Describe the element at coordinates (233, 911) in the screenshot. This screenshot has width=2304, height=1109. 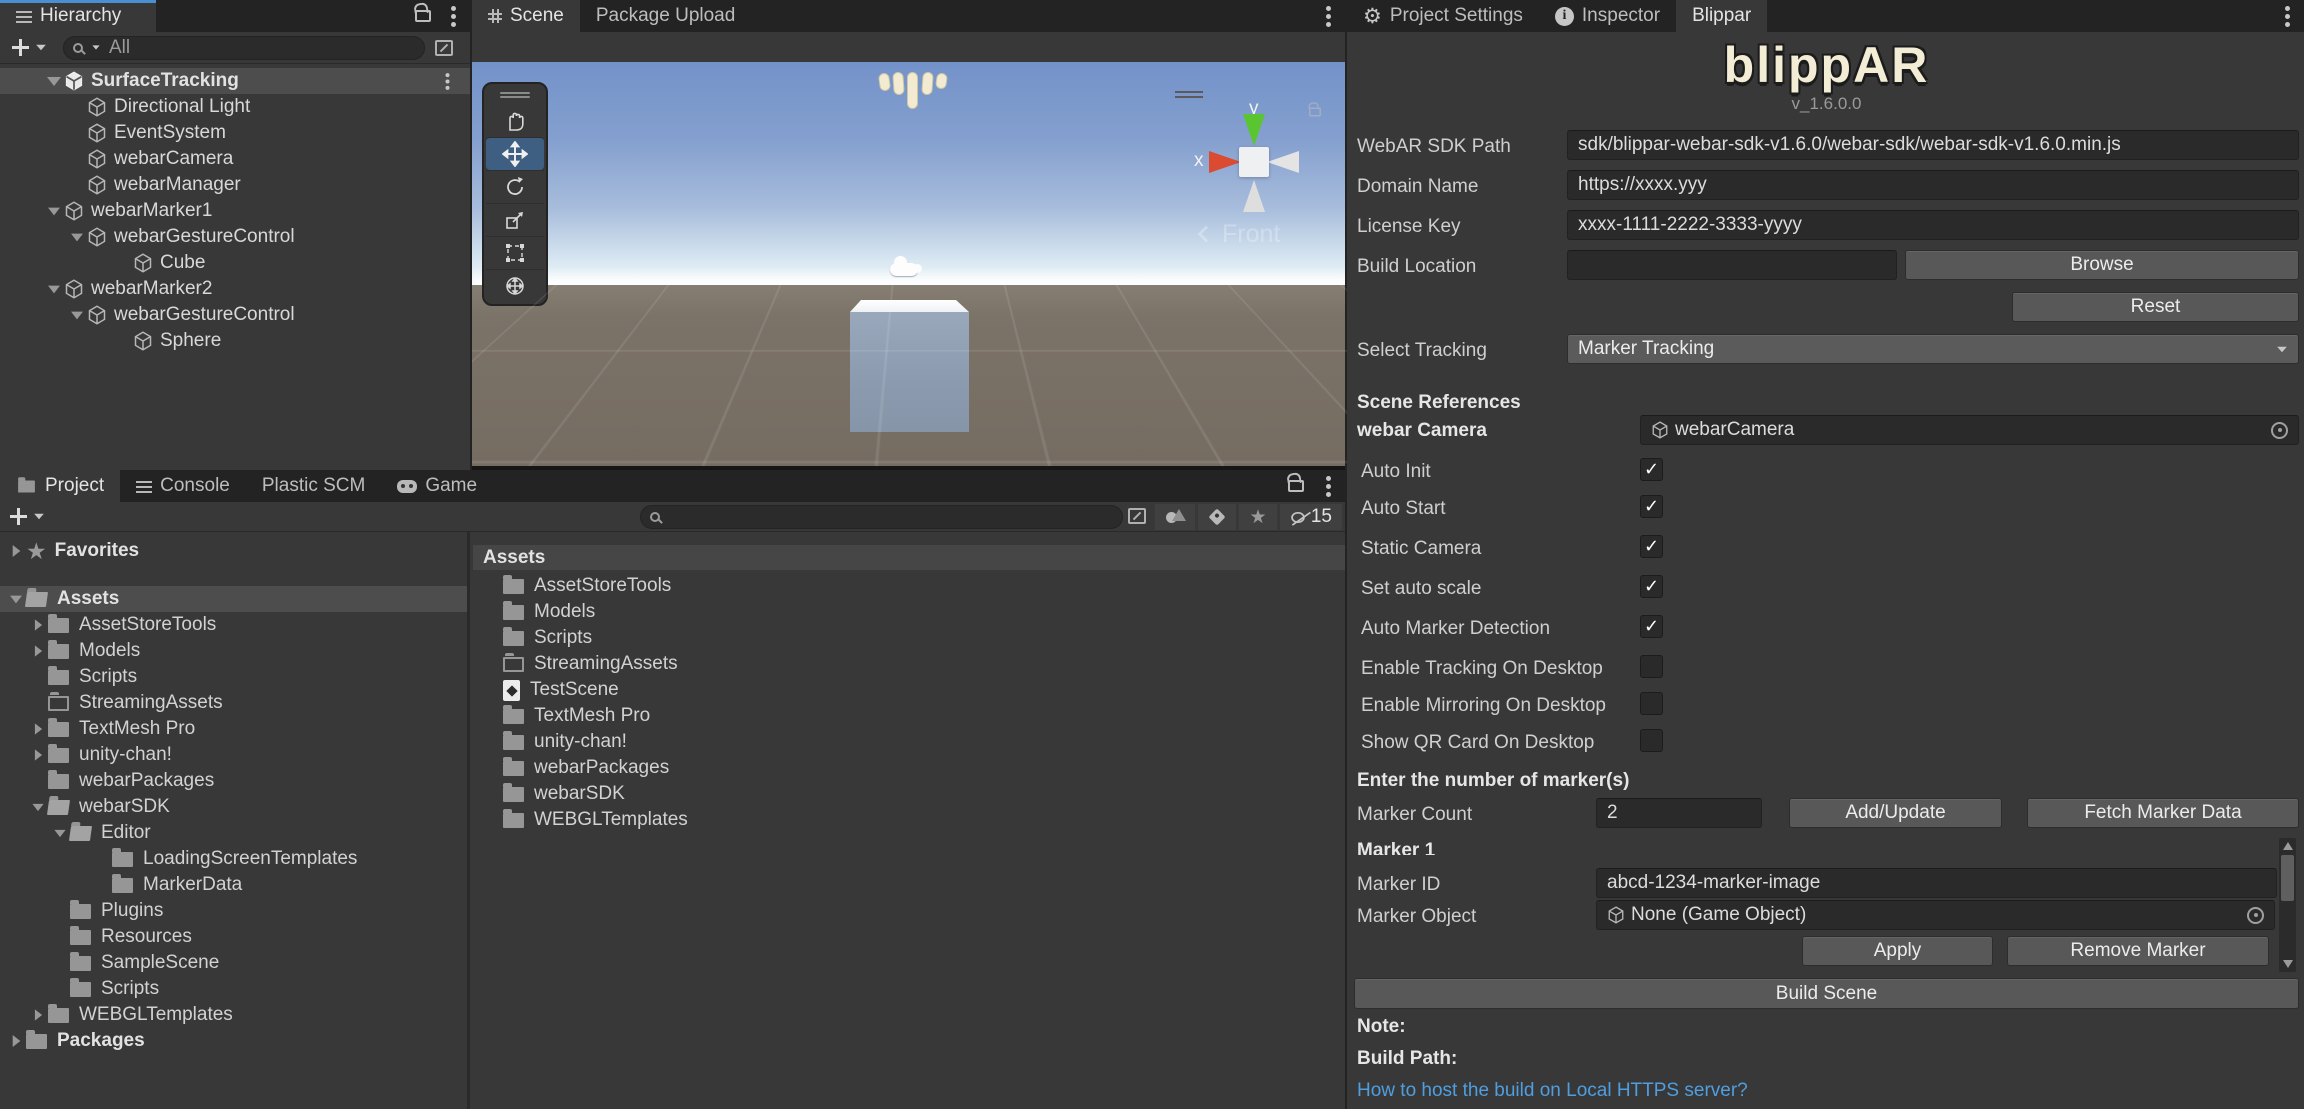
I see `tree-item-plugins: Plugins` at that location.